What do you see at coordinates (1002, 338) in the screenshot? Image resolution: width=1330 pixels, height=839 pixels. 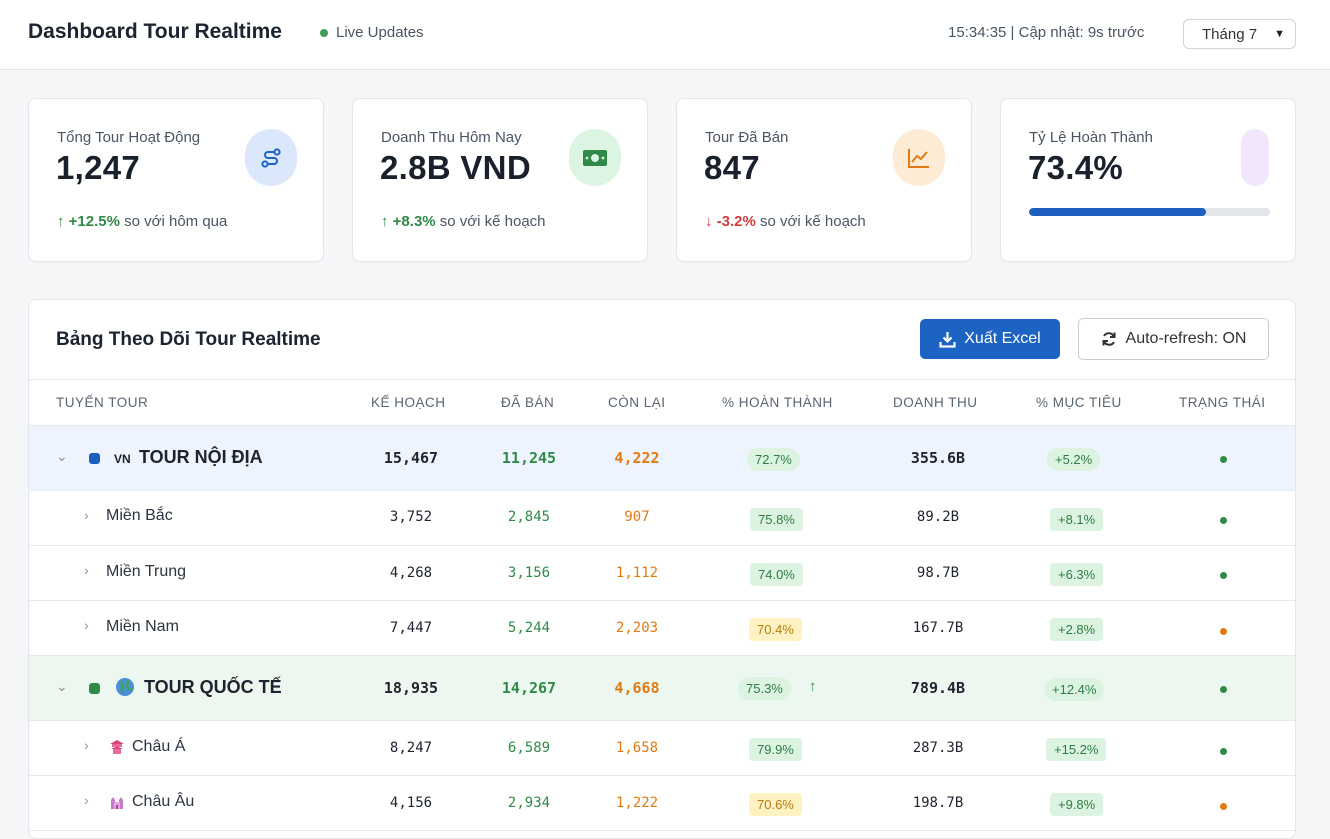 I see `export-excel-label: Xuất Excel` at bounding box center [1002, 338].